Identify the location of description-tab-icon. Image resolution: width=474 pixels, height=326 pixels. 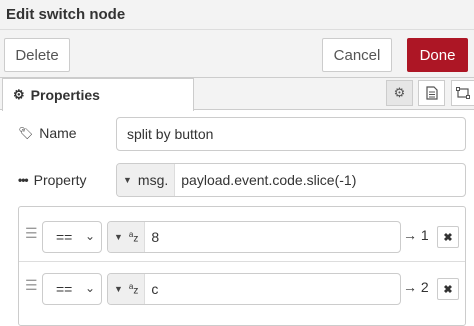
(431, 93).